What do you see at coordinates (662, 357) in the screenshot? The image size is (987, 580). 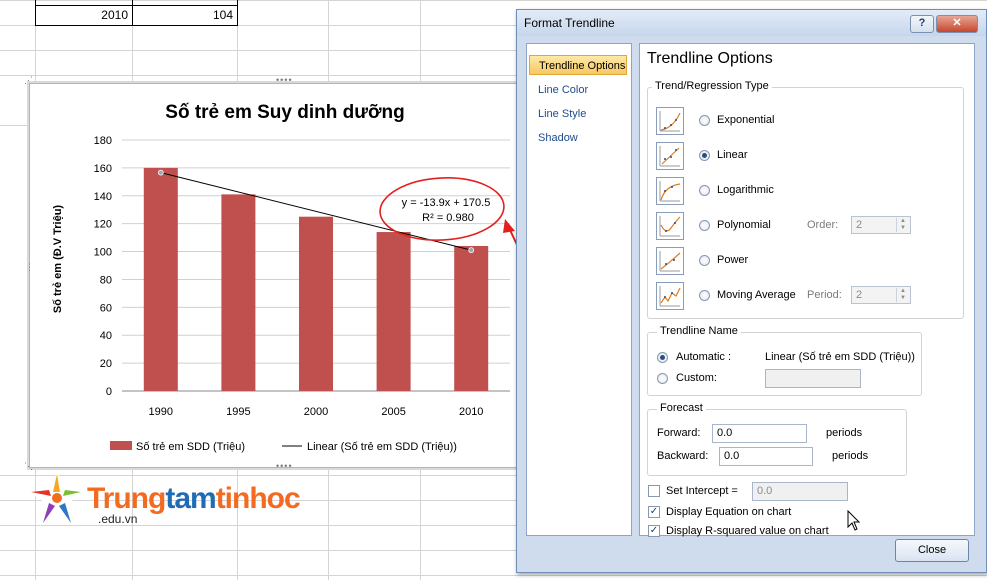 I see `automatic-radio` at bounding box center [662, 357].